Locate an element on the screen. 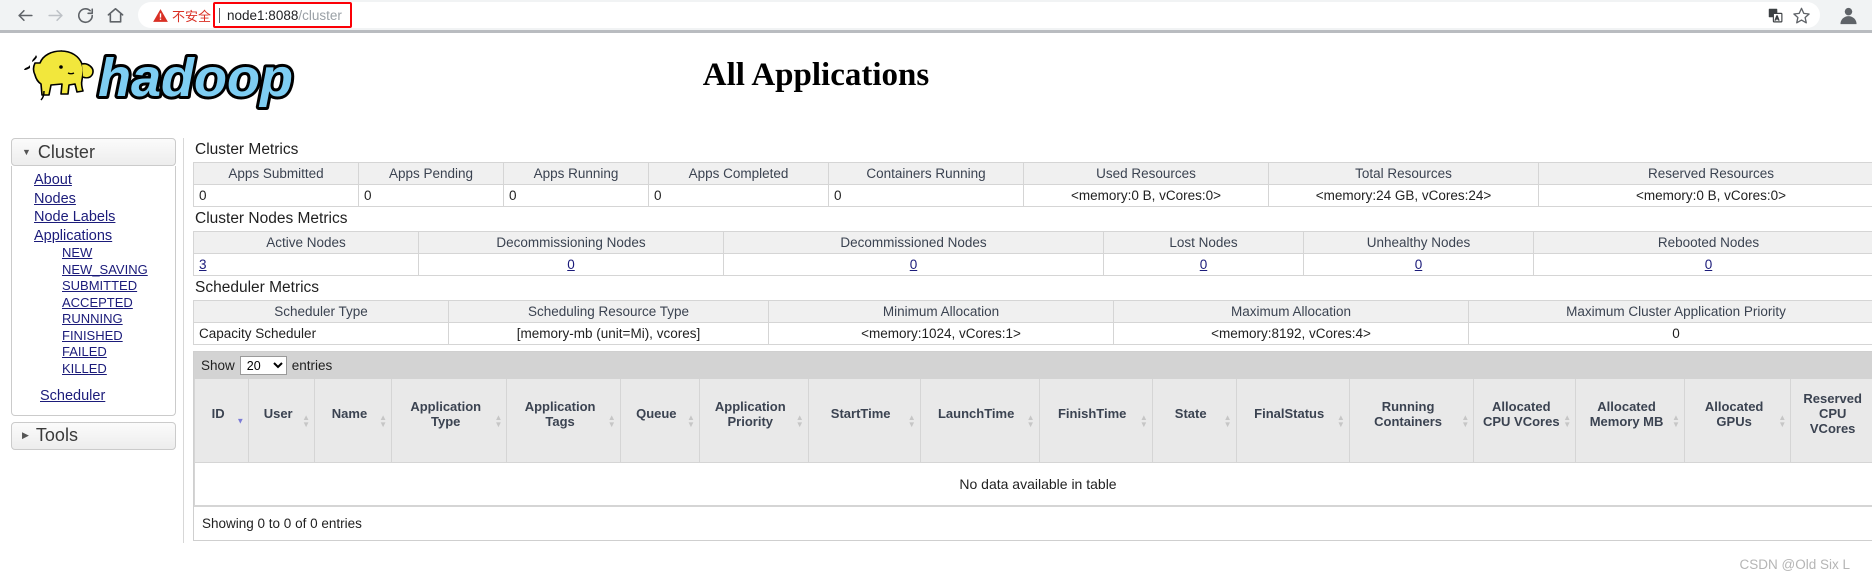 The image size is (1872, 578). sidebar-item-scheduler: Scheduler is located at coordinates (93, 396).